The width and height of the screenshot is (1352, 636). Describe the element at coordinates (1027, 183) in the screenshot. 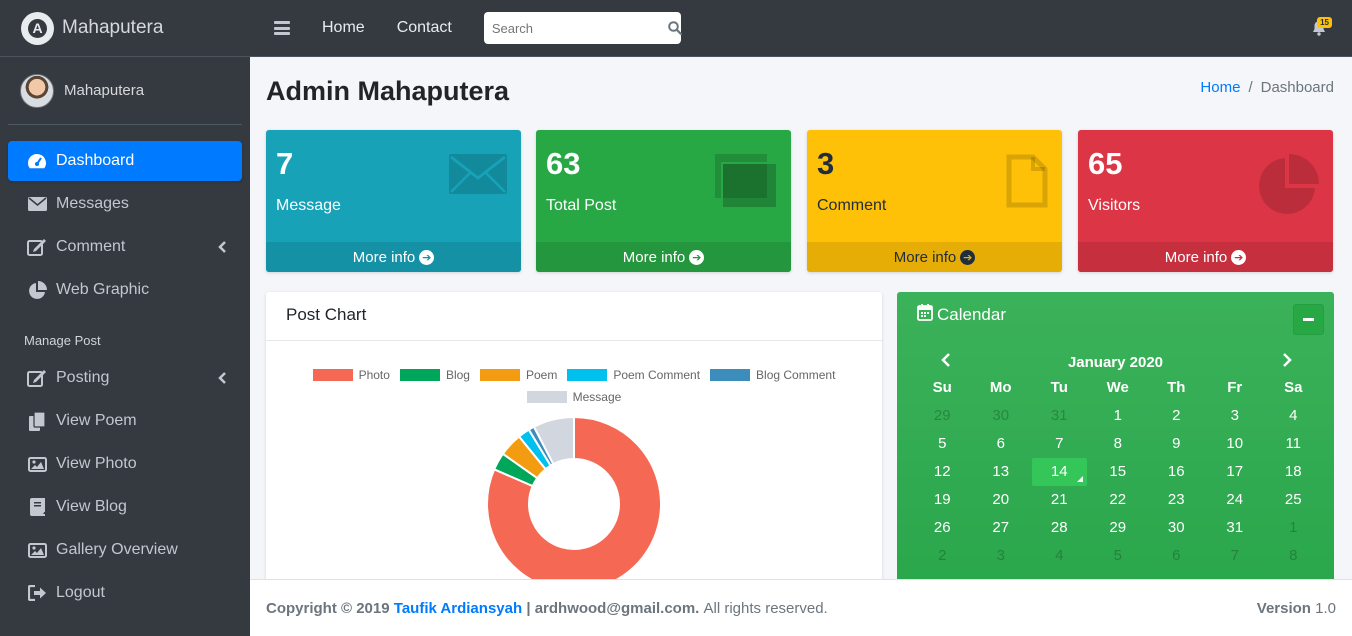

I see `file-icon` at that location.